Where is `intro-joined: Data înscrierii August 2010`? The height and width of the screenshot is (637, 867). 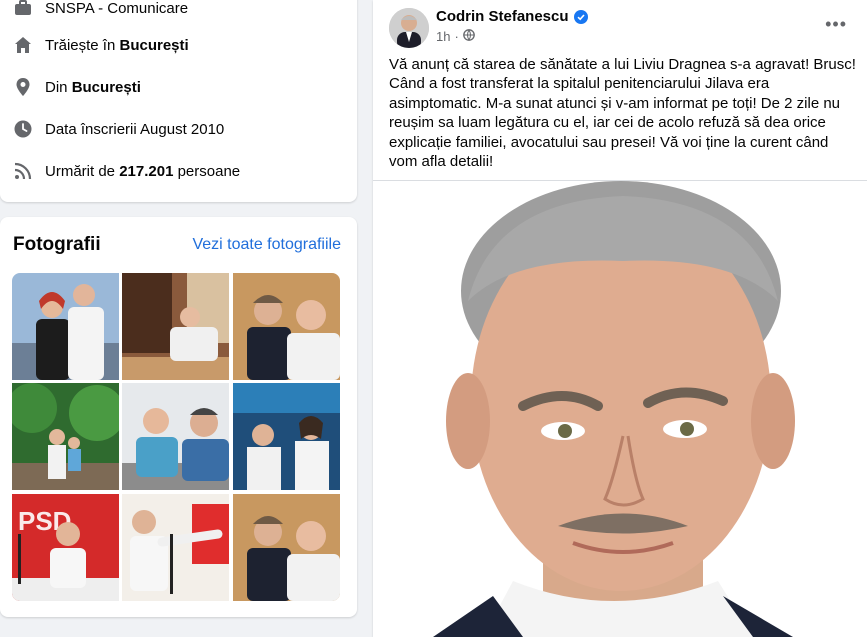 intro-joined: Data înscrierii August 2010 is located at coordinates (118, 129).